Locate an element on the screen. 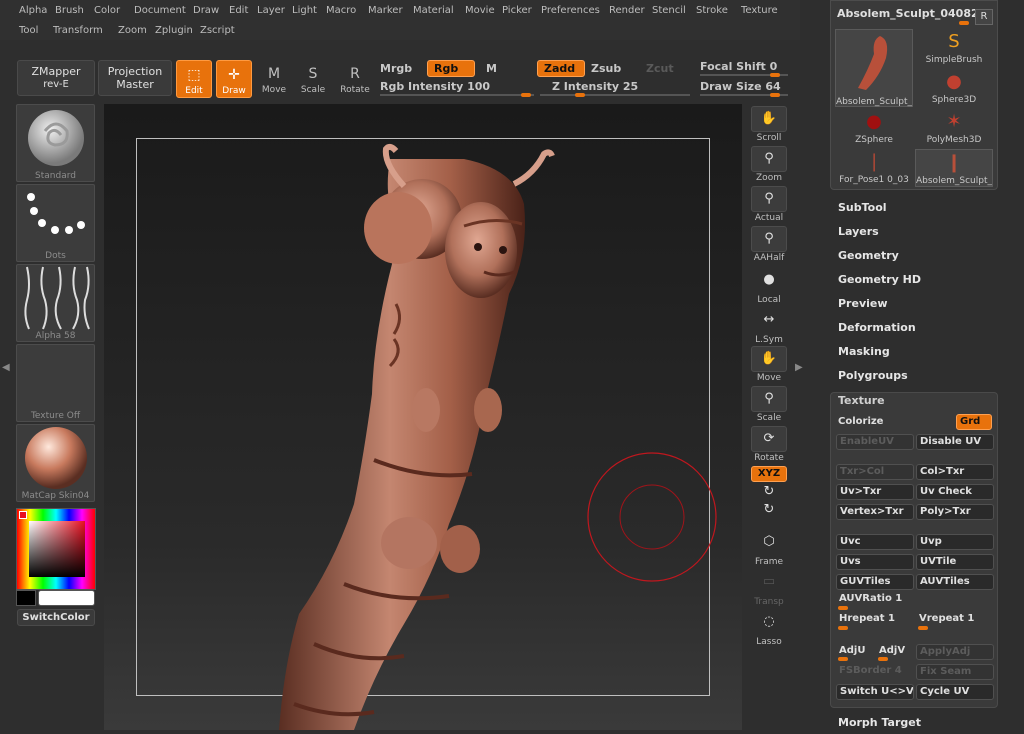 The height and width of the screenshot is (734, 1024). stroke-selector: Dots is located at coordinates (55, 223).